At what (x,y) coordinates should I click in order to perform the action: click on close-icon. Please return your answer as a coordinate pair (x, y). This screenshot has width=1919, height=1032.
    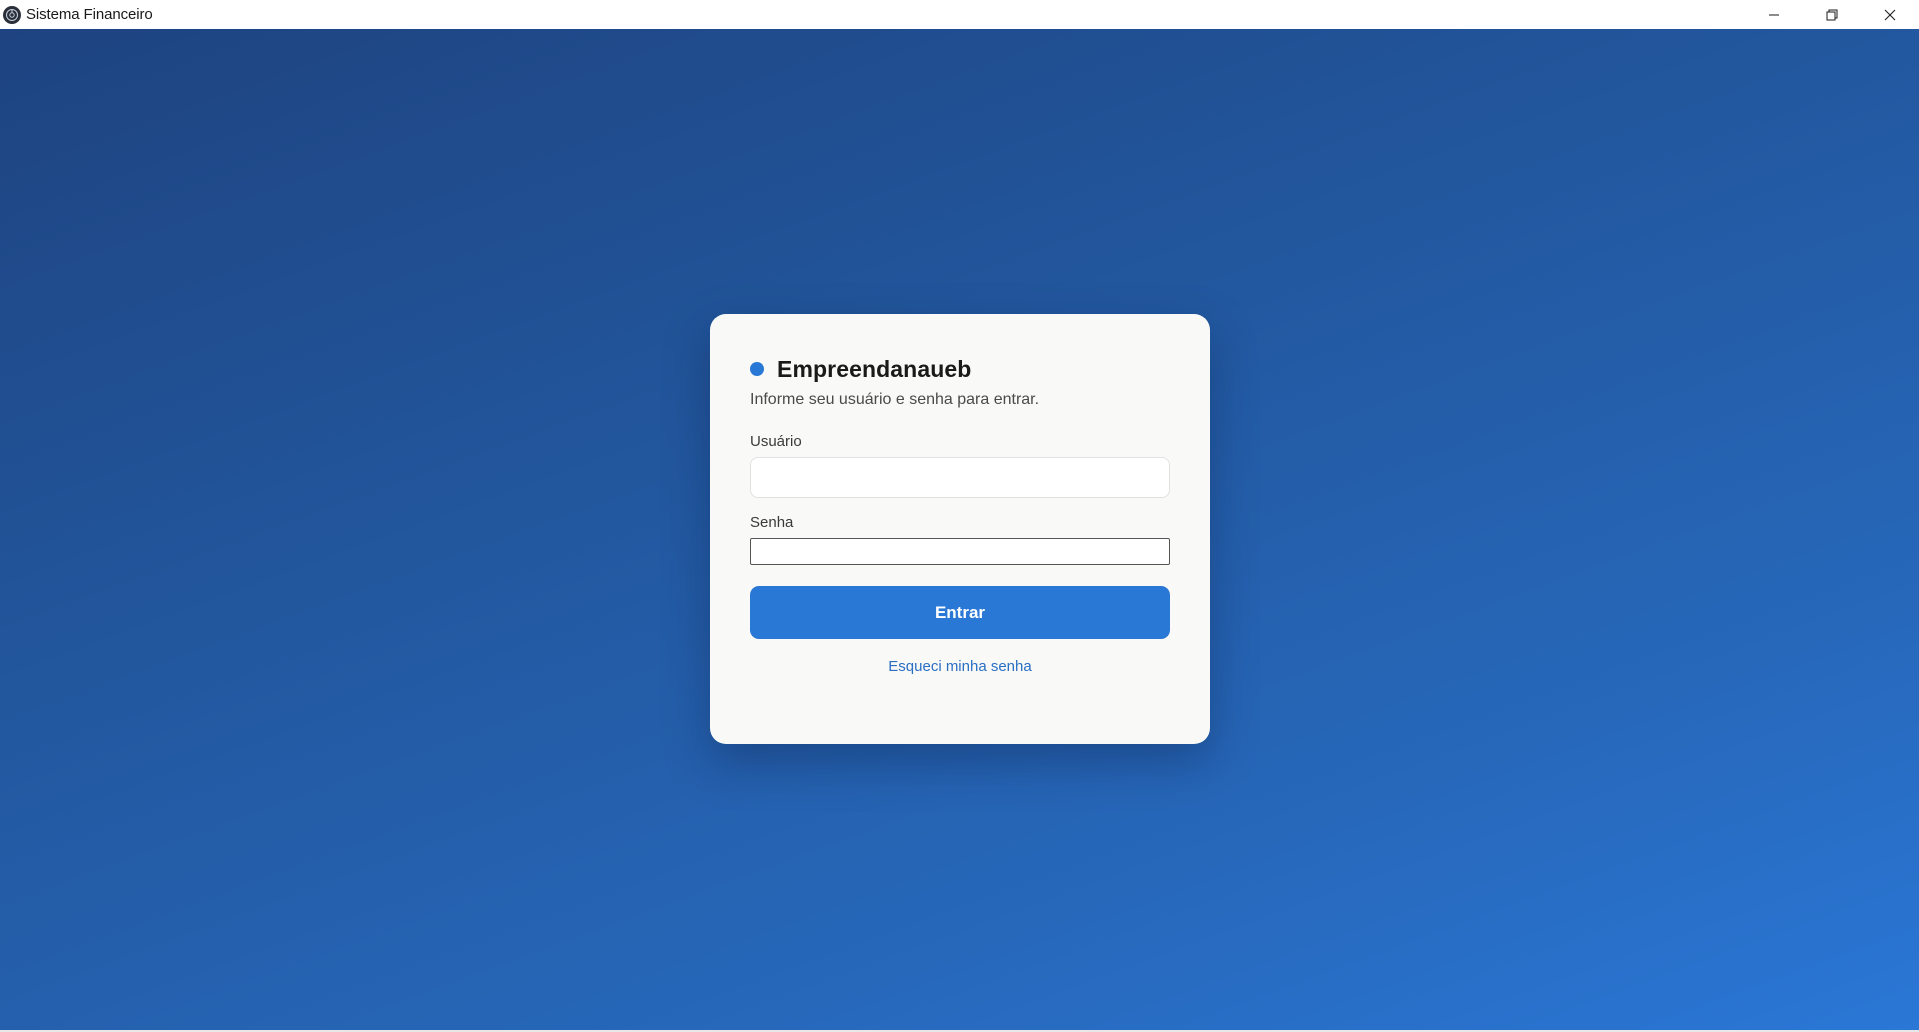
    Looking at the image, I should click on (1890, 15).